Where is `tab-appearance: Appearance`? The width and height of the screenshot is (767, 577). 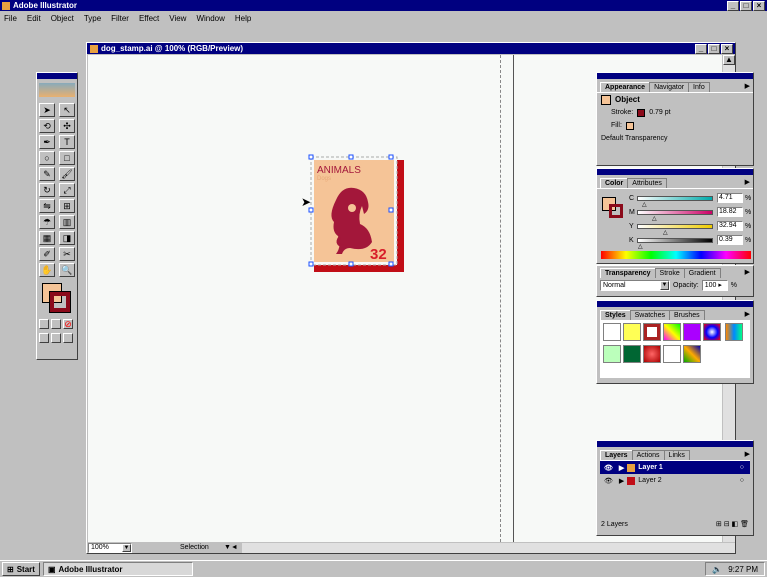 tab-appearance: Appearance is located at coordinates (625, 87).